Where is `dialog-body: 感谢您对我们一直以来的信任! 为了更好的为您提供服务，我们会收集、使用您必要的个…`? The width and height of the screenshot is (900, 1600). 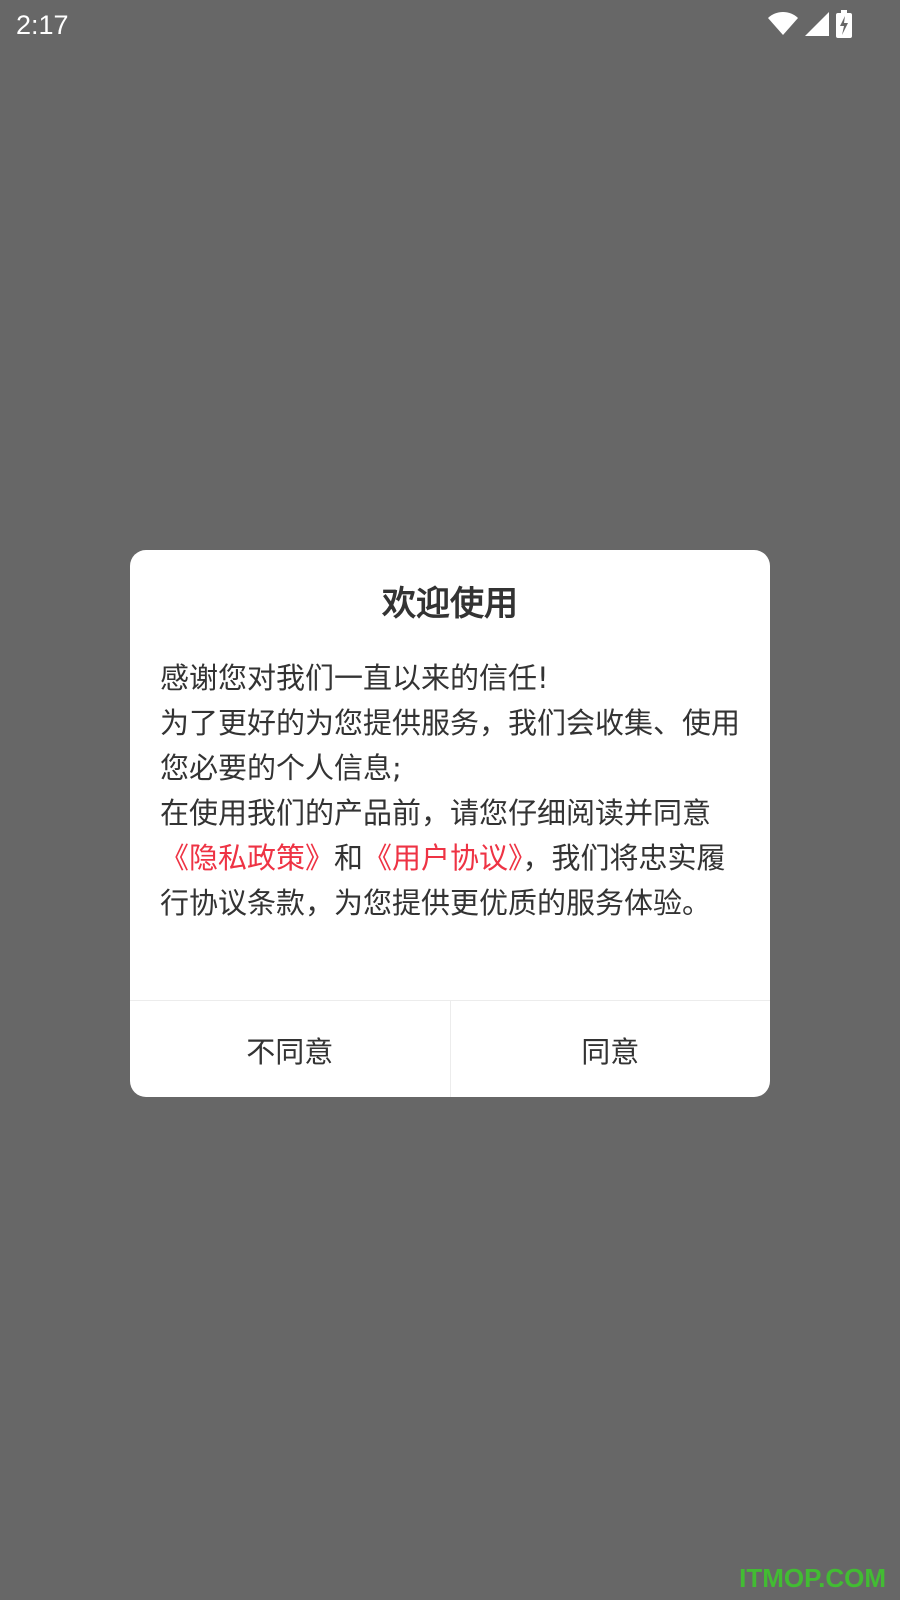
dialog-body: 感谢您对我们一直以来的信任! 为了更好的为您提供服务，我们会收集、使用您必要的个… is located at coordinates (450, 791).